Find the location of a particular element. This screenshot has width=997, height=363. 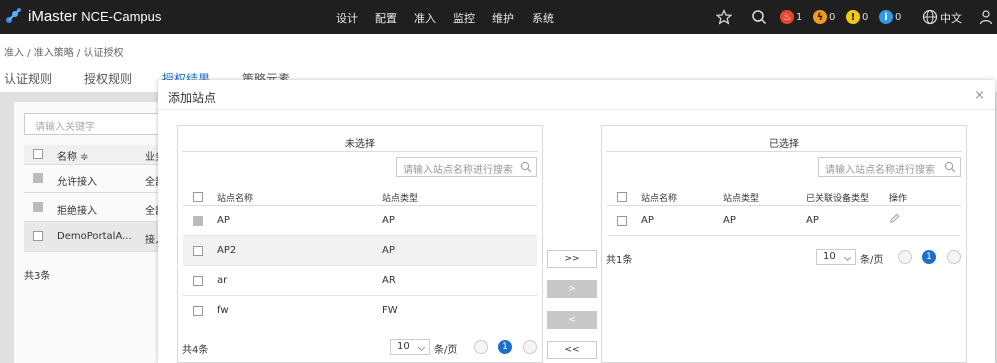

background-select-all-checkbox is located at coordinates (38, 154).